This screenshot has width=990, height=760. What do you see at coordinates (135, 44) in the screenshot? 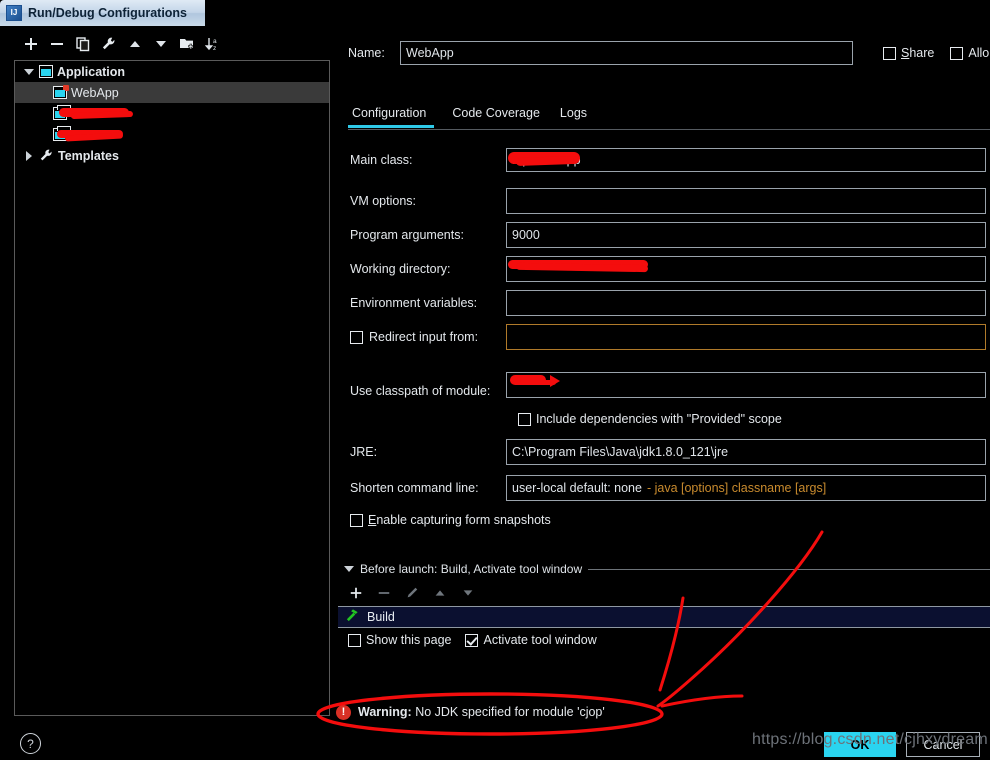
I see `move-up-button` at bounding box center [135, 44].